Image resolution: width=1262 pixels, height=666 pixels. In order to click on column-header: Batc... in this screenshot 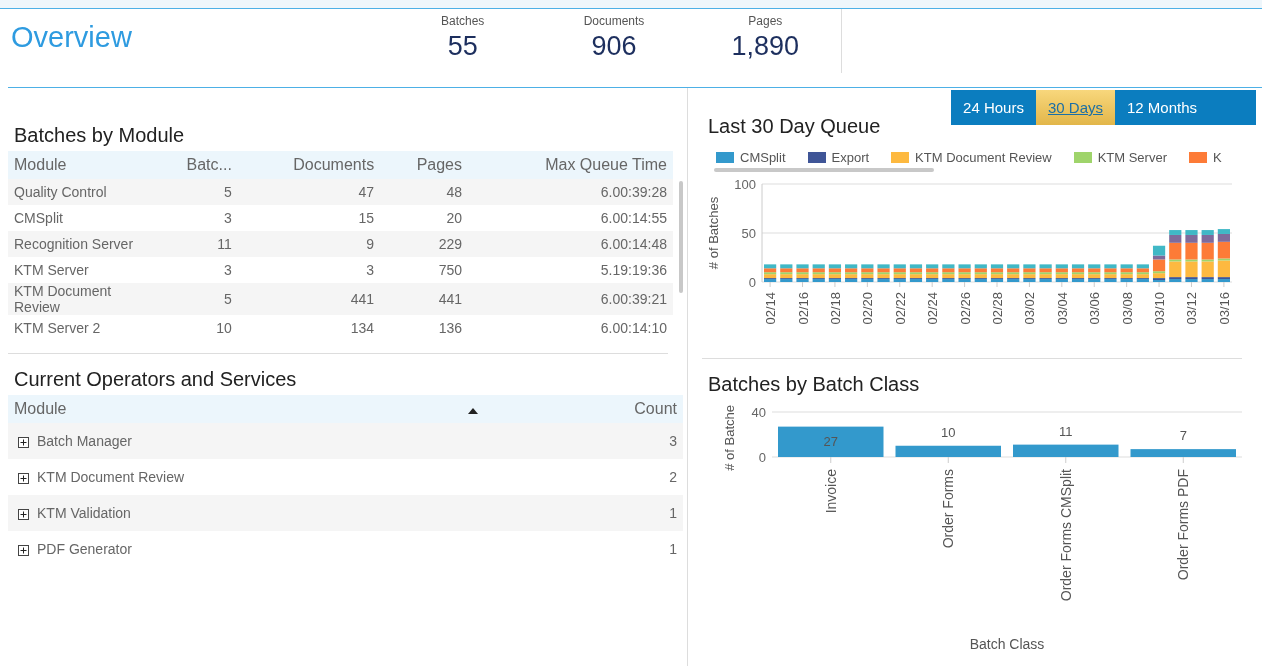, I will do `click(194, 165)`.